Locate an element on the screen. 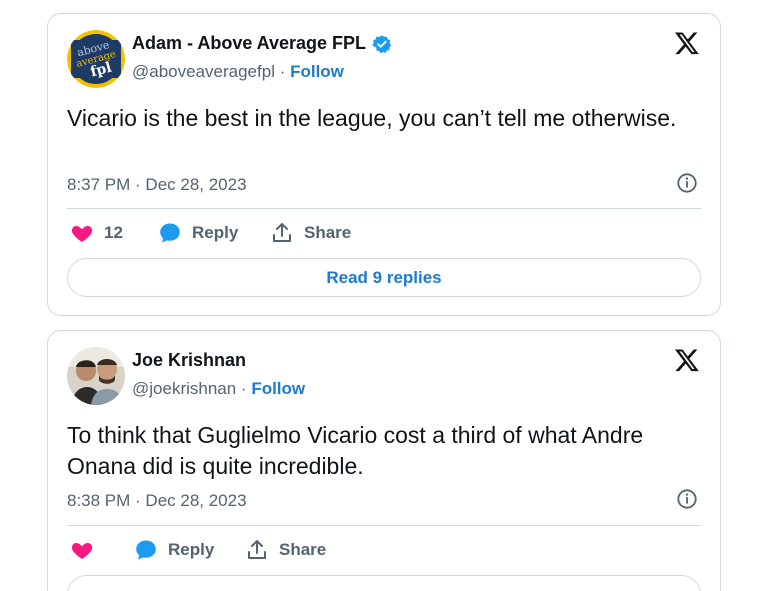  read-replies-button is located at coordinates (384, 583).